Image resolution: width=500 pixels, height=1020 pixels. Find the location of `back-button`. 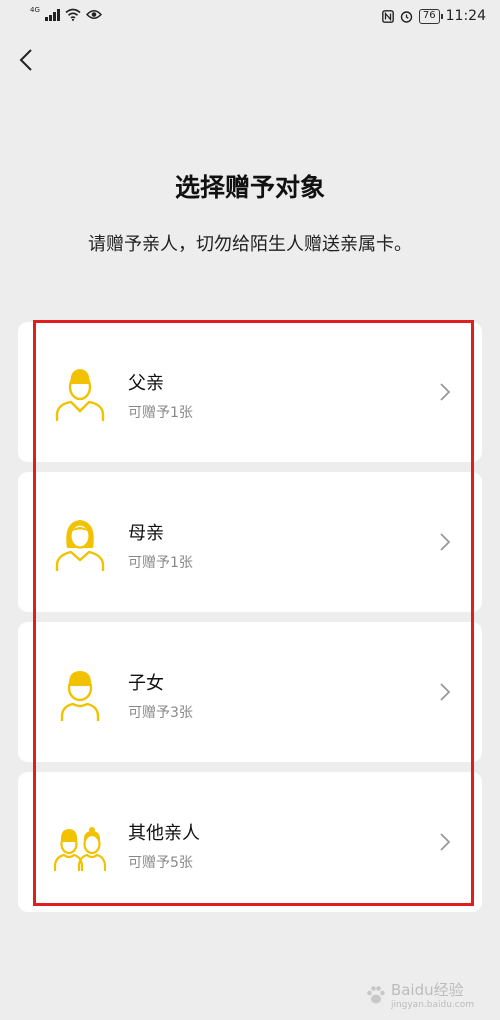

back-button is located at coordinates (26, 60).